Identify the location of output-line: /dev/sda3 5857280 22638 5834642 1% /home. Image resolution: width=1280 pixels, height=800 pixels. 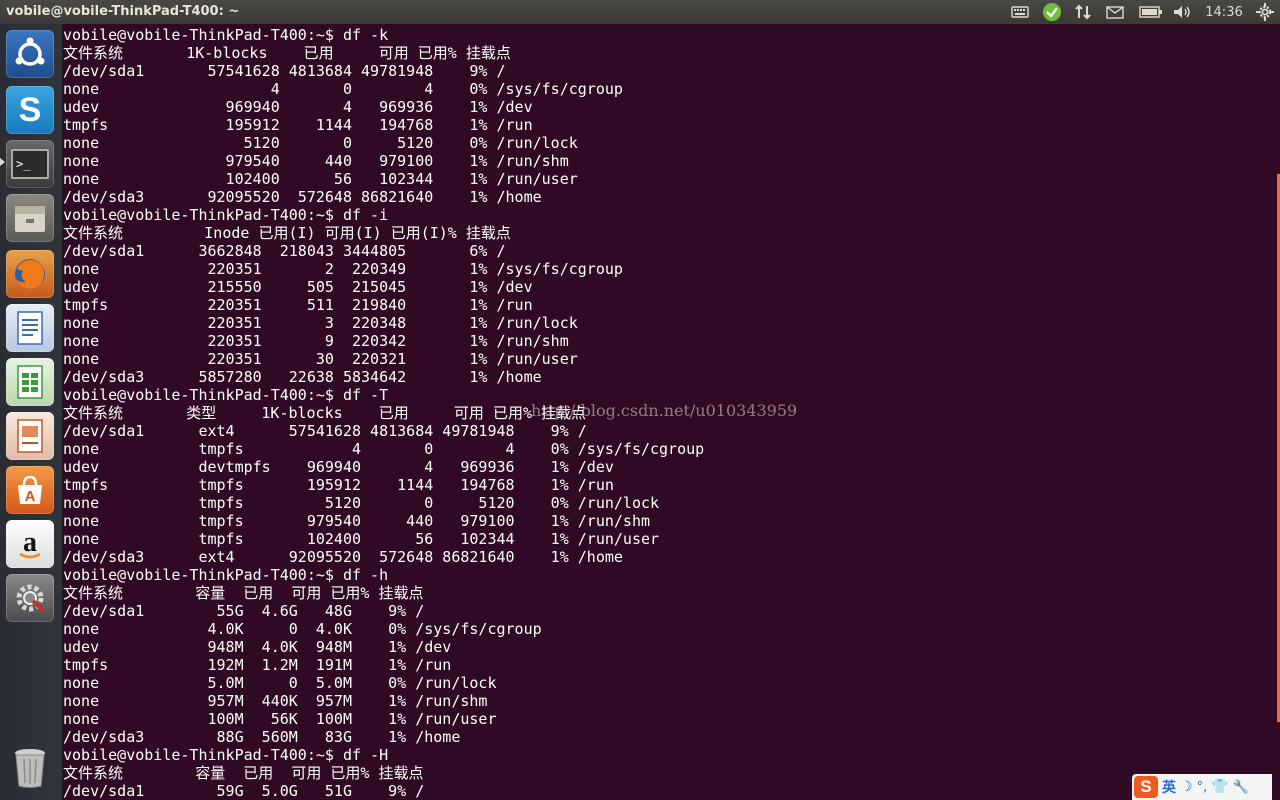
(302, 377).